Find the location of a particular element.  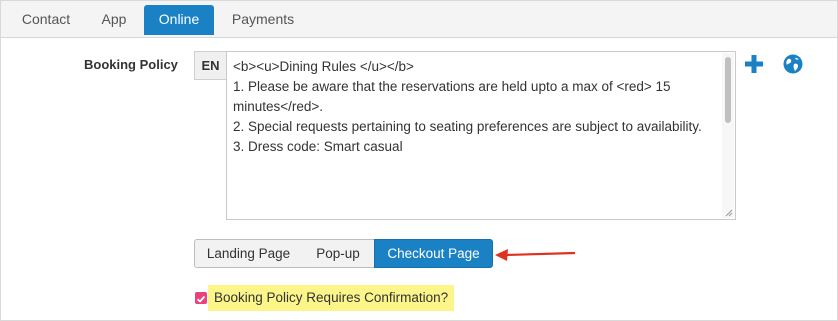

textarea-scrollbar is located at coordinates (728, 135).